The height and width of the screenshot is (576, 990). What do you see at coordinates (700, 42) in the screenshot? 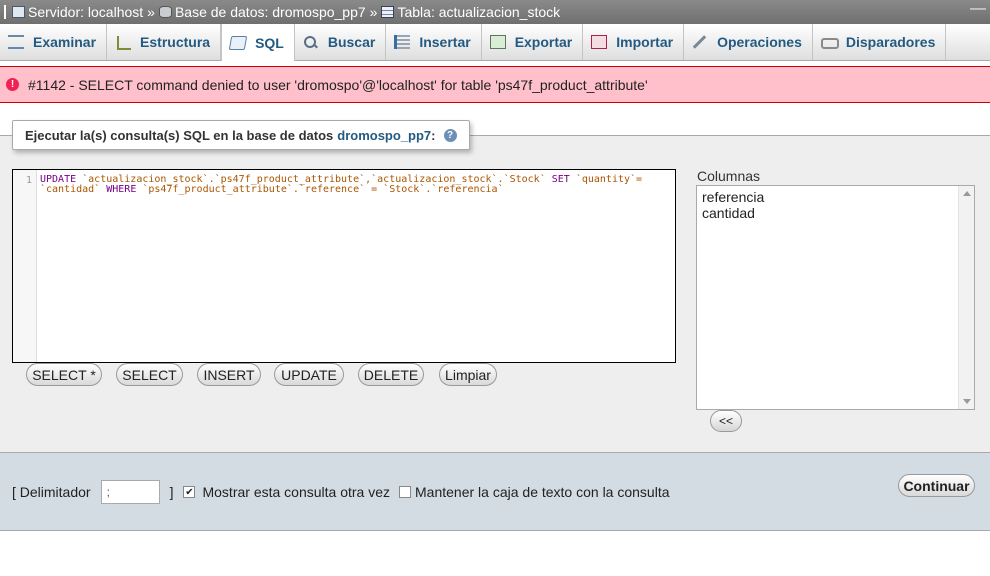
I see `wrench-icon` at bounding box center [700, 42].